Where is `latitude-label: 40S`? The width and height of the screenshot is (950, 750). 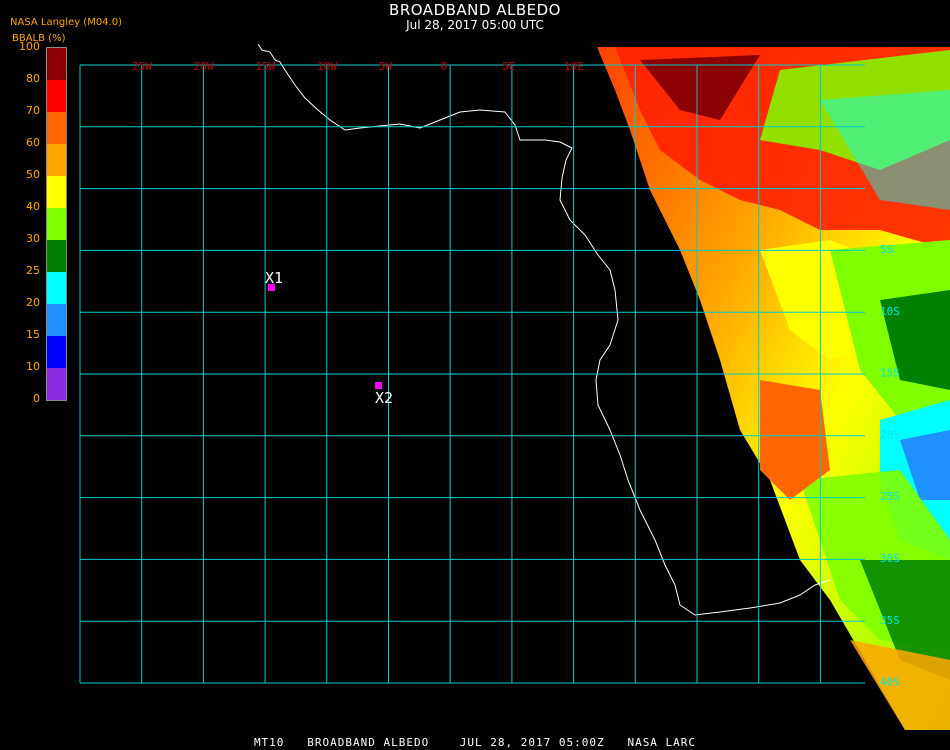 latitude-label: 40S is located at coordinates (890, 682).